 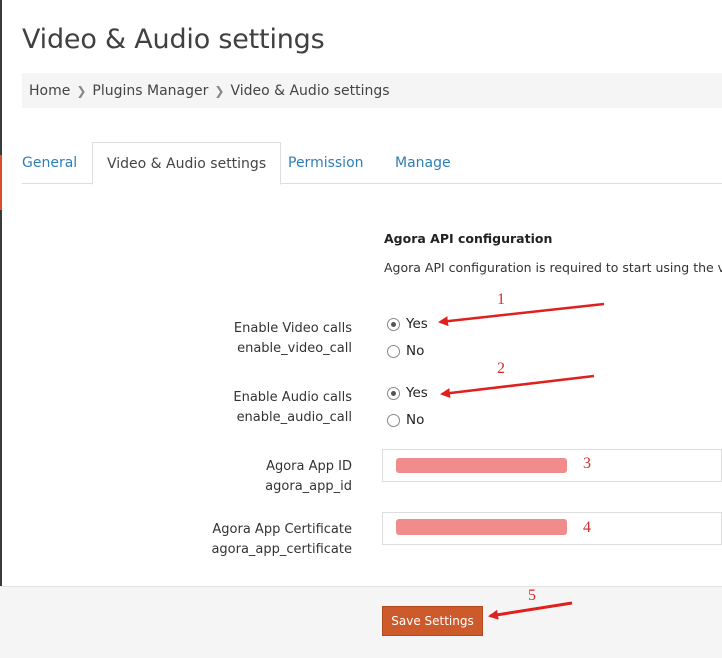 What do you see at coordinates (417, 324) in the screenshot?
I see `video-yes-label: Yes` at bounding box center [417, 324].